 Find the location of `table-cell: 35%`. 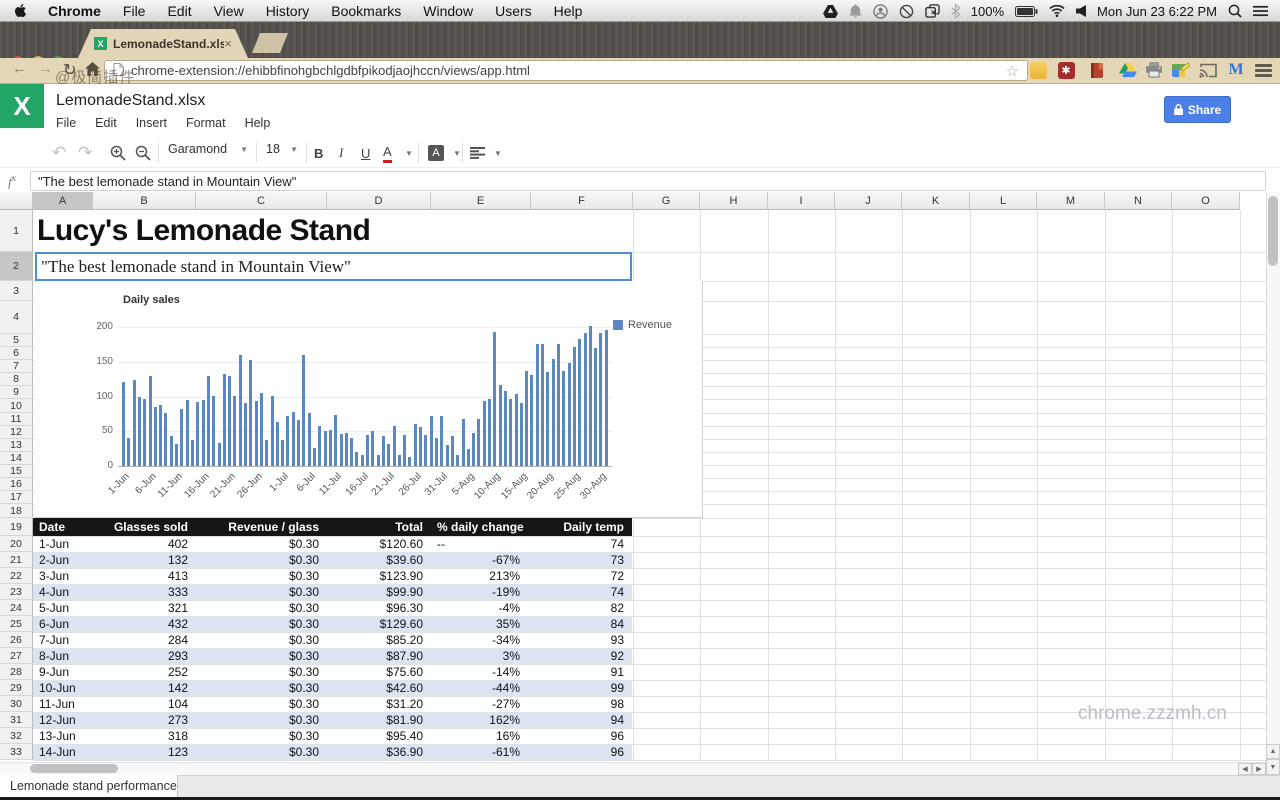

table-cell: 35% is located at coordinates (481, 624).